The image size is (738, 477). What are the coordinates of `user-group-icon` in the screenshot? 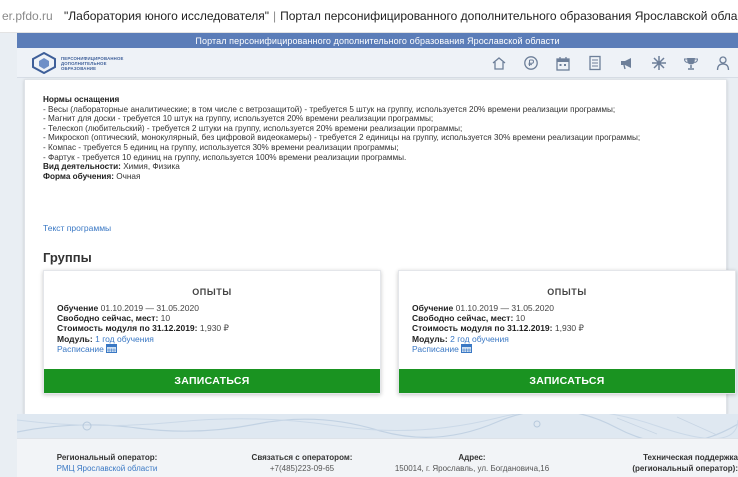 It's located at (723, 63).